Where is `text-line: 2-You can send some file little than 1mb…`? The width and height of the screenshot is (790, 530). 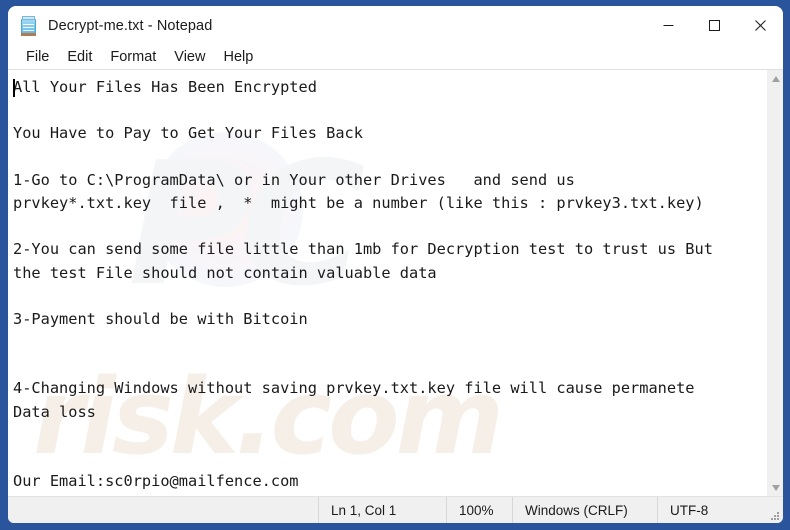 text-line: 2-You can send some file little than 1mb… is located at coordinates (363, 249).